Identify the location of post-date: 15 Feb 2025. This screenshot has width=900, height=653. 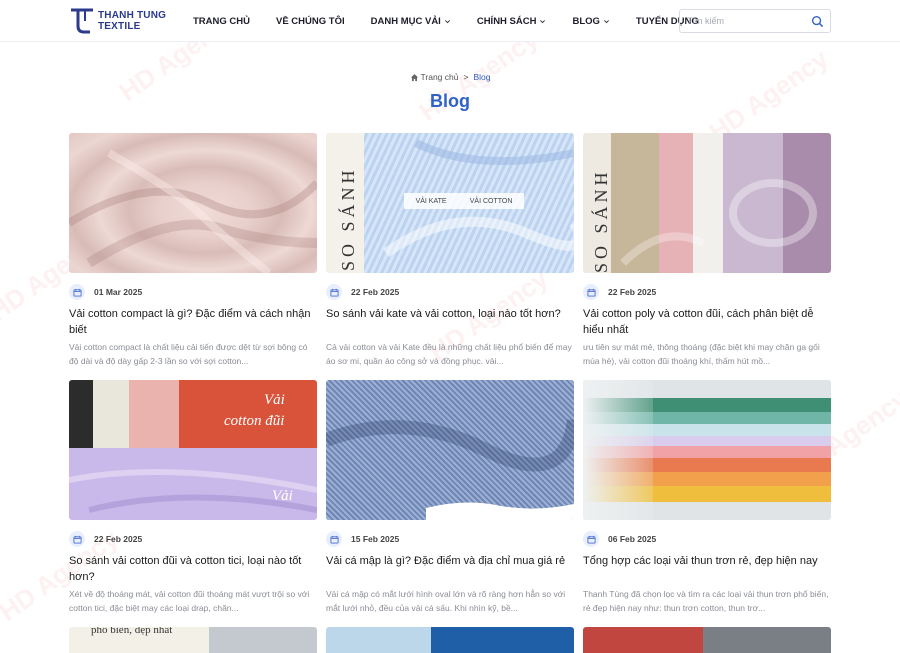
(375, 539).